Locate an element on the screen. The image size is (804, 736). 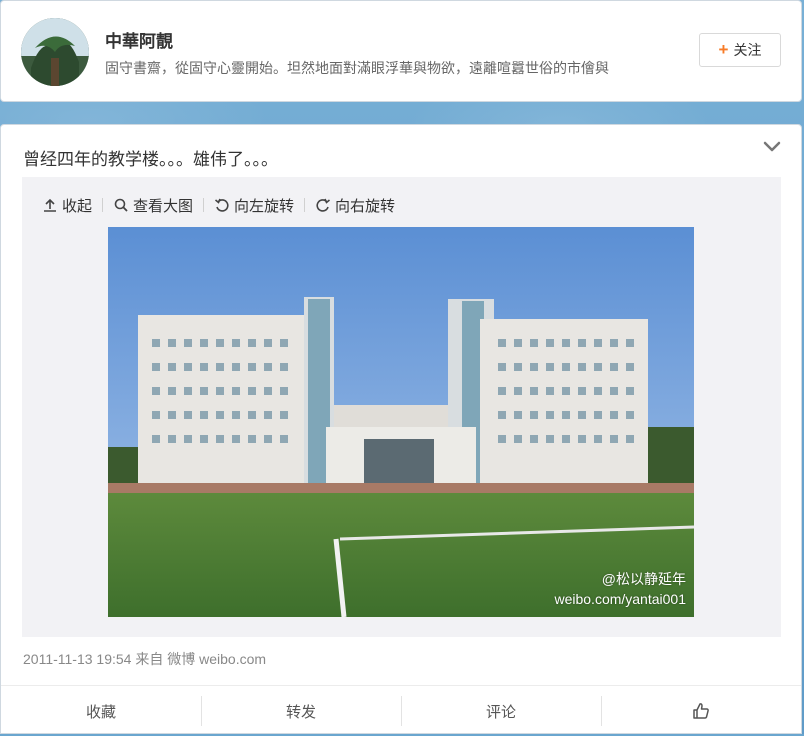
follow-button: + 关注 is located at coordinates (740, 50).